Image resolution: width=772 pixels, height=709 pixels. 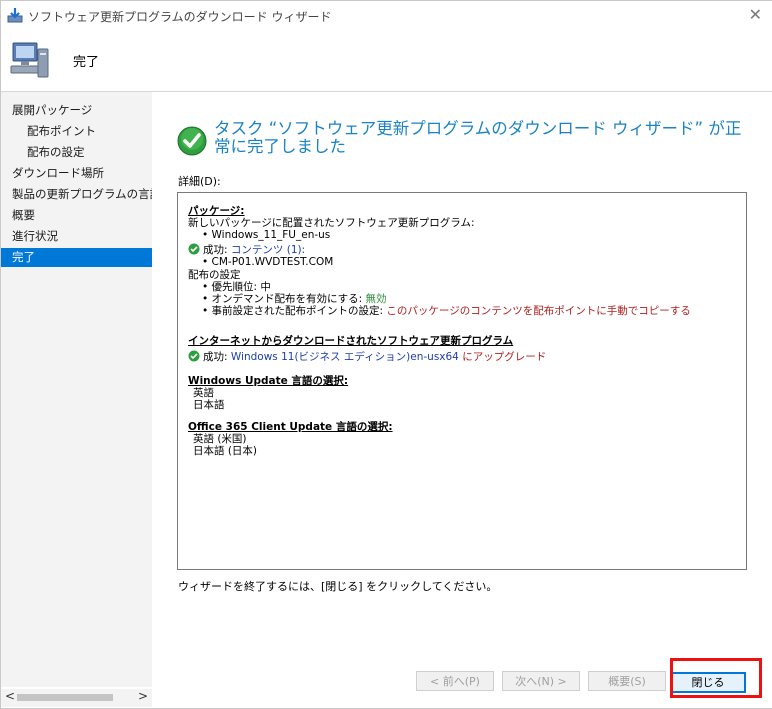 I want to click on sidebar-item-language-selection: 製品の更新プログラムの言語の, so click(x=76, y=194).